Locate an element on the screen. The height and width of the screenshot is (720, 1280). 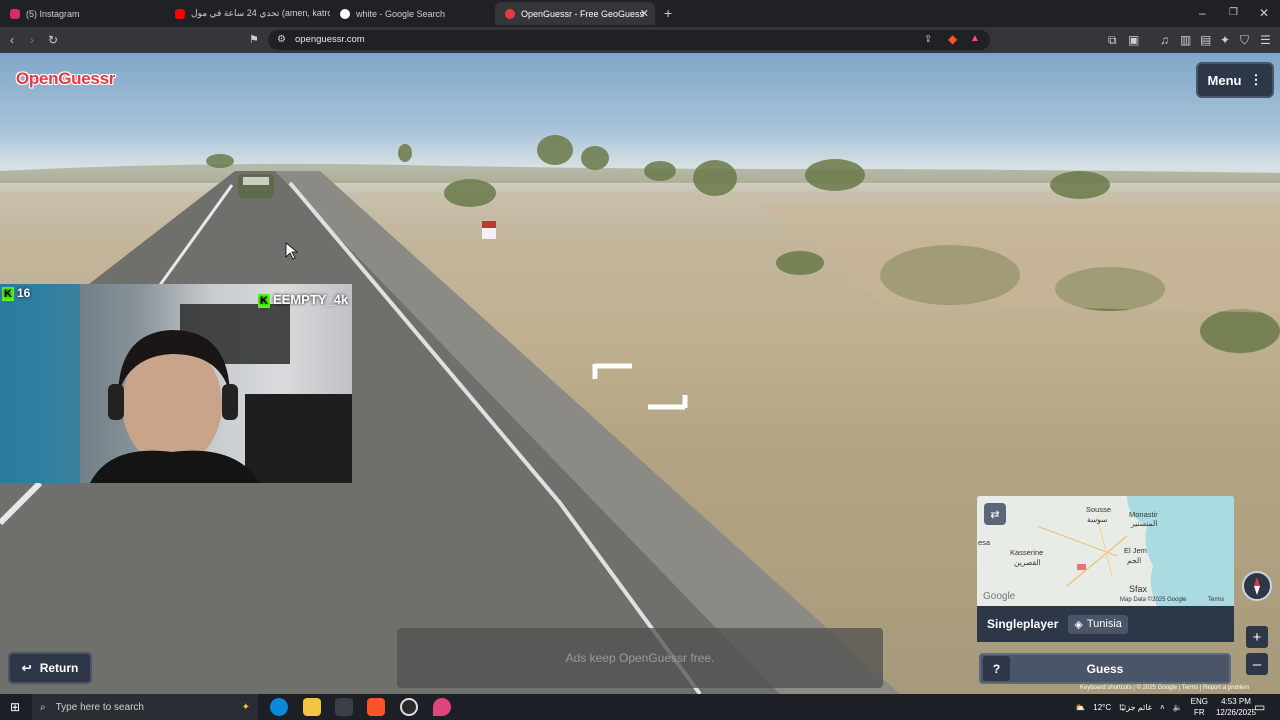
url-field: ⚙ openguessr.com ⇪ ◆ ▲ is located at coordinates (629, 40).